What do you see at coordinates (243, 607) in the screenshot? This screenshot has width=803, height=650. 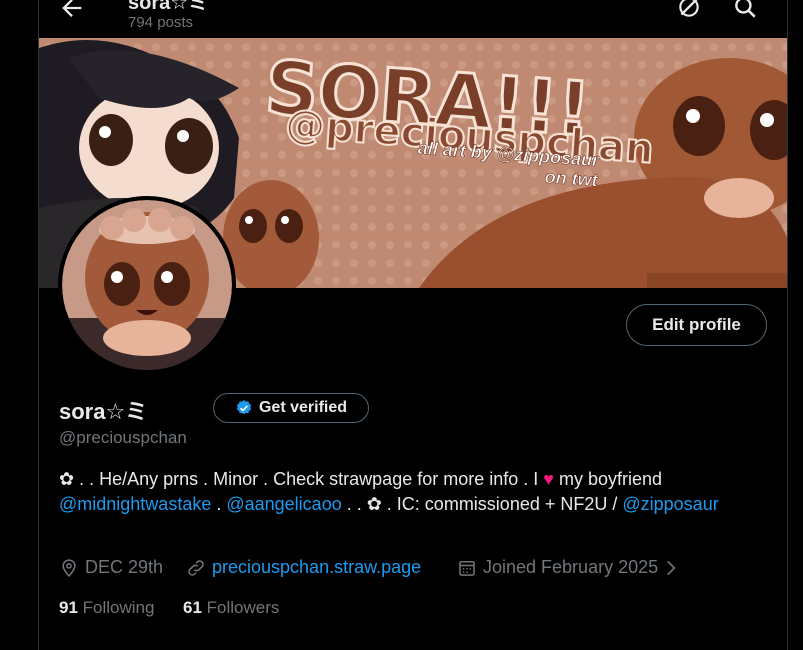 I see `followers-label: Followers` at bounding box center [243, 607].